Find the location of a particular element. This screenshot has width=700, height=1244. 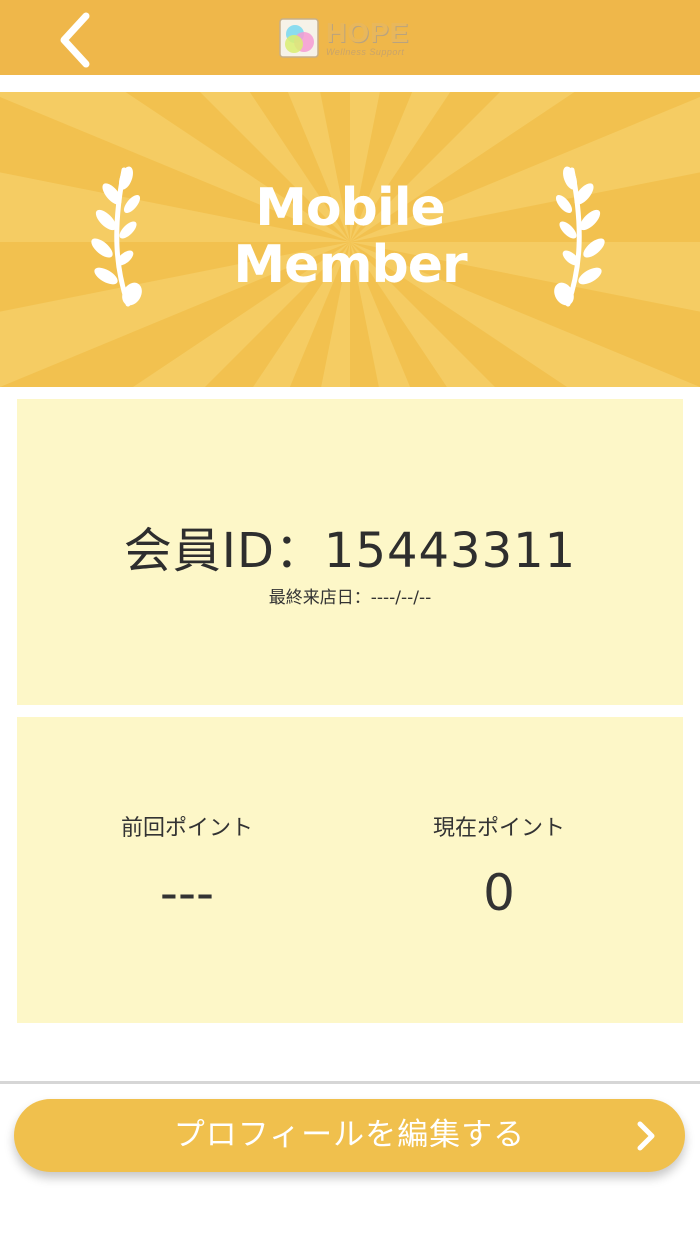

member-id: 会員ID：15443311 is located at coordinates (350, 551).